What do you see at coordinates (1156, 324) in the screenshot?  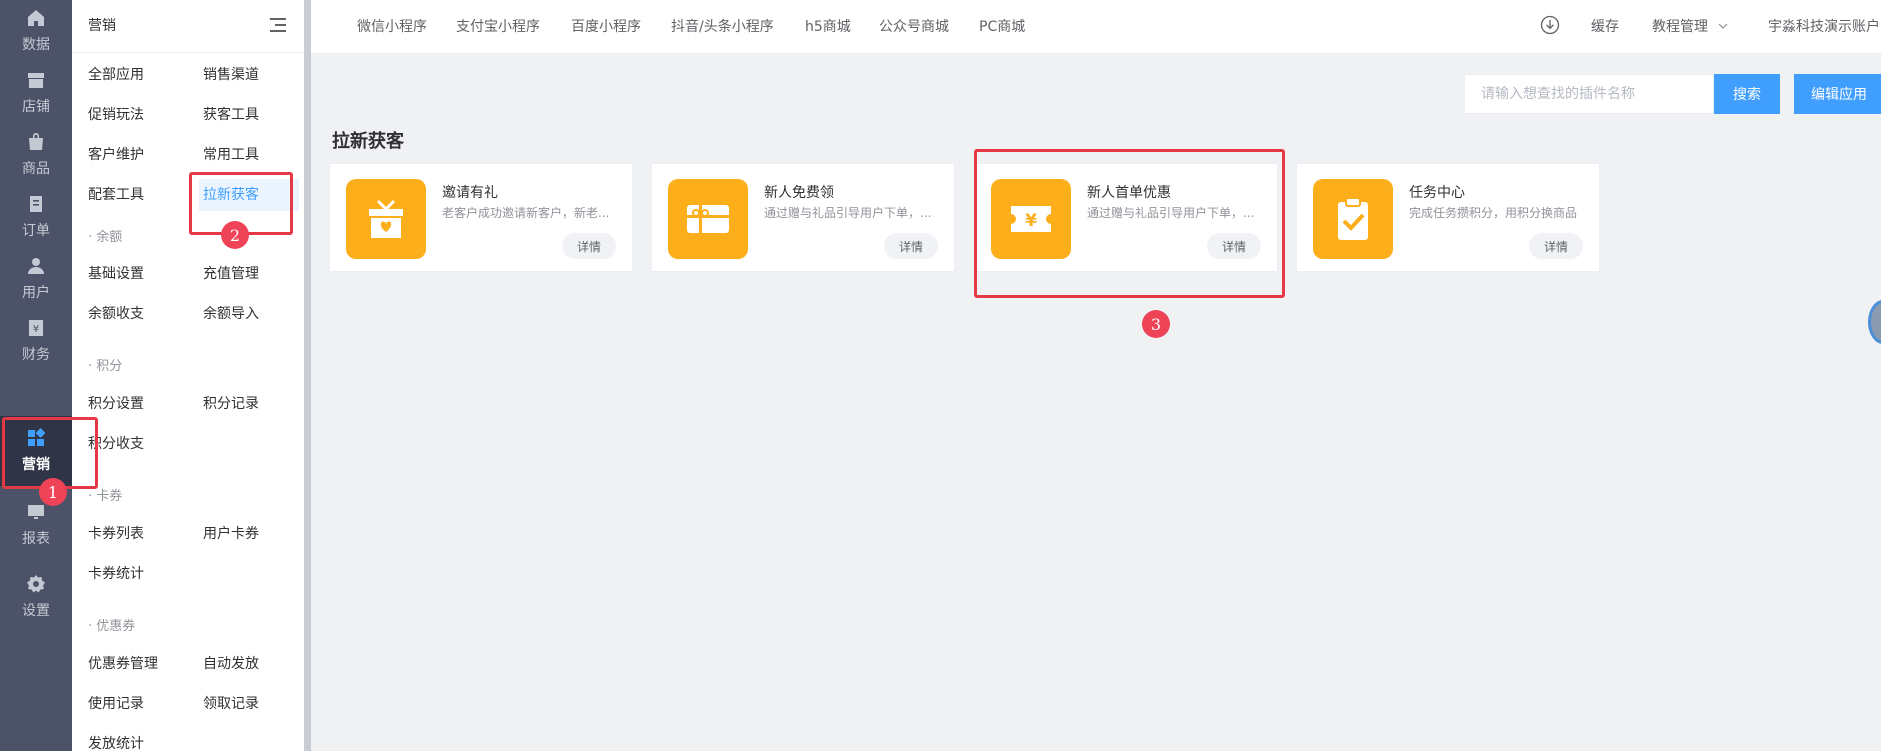 I see `step-badge-3: 3` at bounding box center [1156, 324].